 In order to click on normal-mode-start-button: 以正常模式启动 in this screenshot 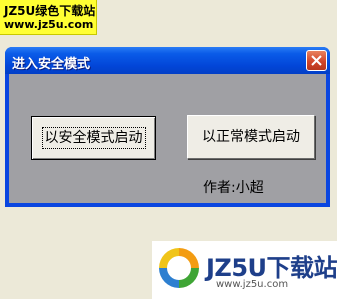, I will do `click(251, 137)`.